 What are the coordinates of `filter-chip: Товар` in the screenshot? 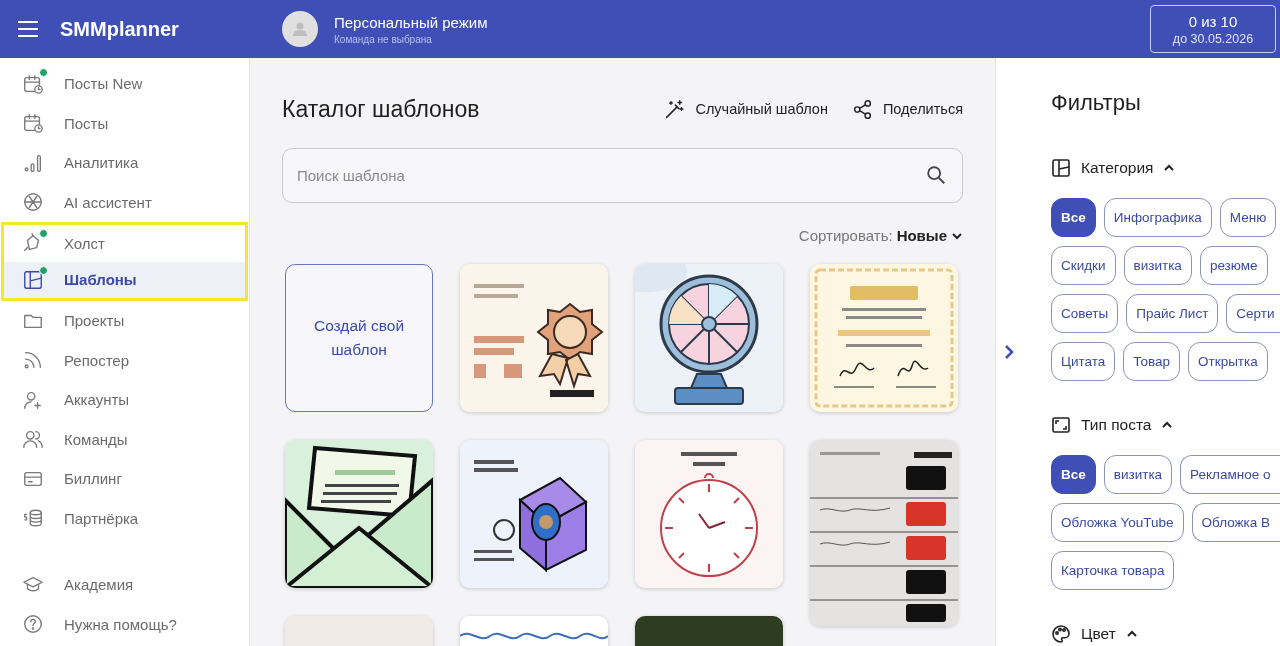 It's located at (1152, 361).